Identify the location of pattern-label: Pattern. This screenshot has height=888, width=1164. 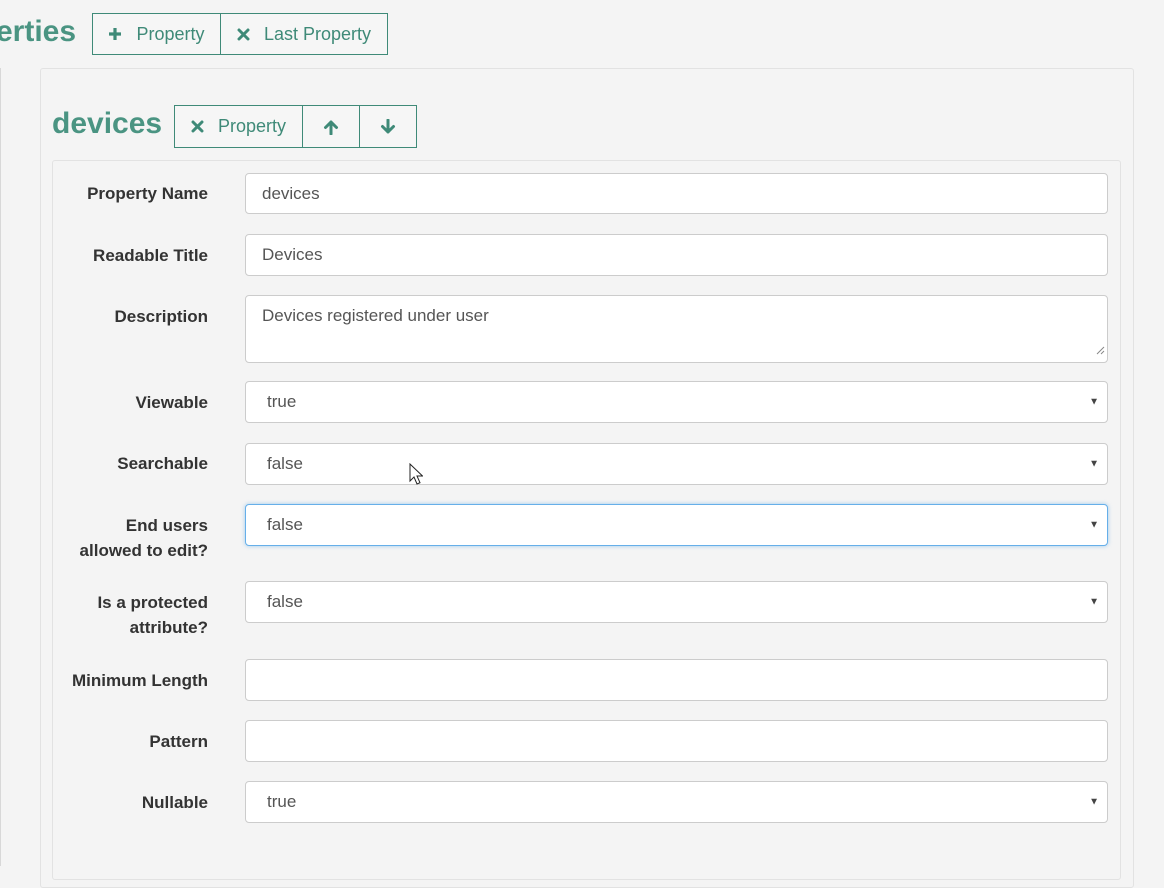
(178, 741).